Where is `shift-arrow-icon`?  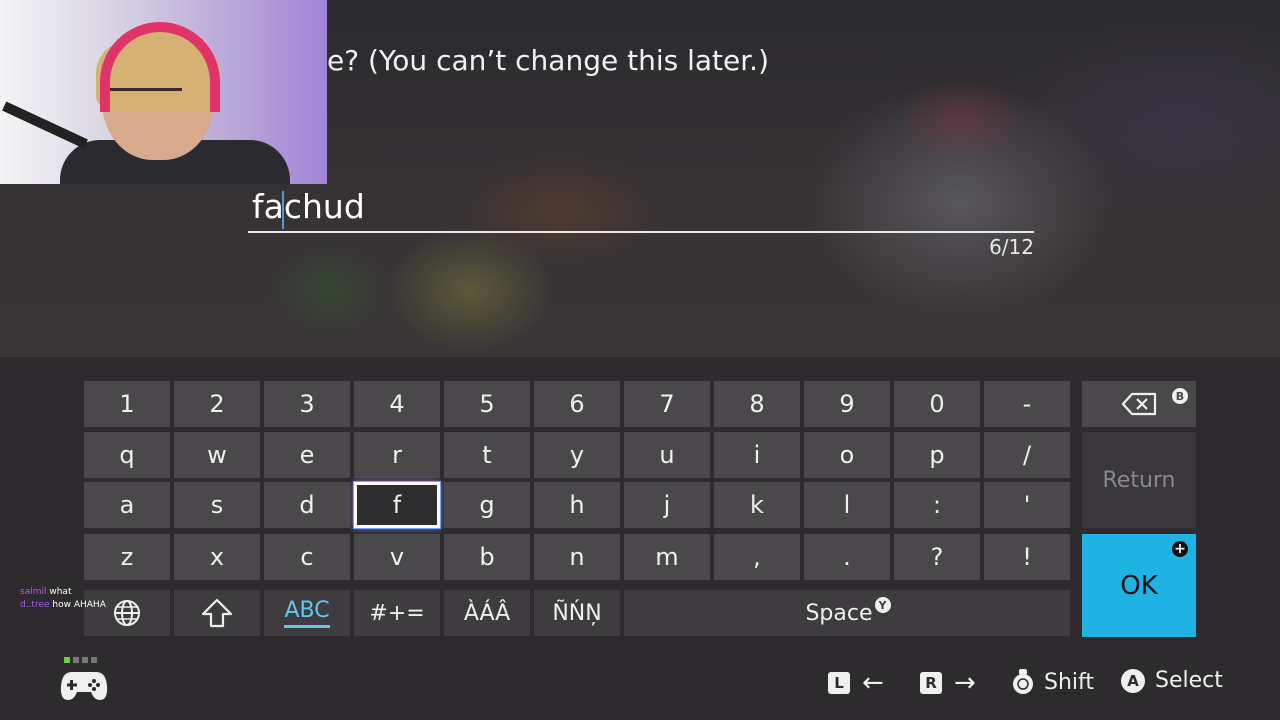 shift-arrow-icon is located at coordinates (217, 613).